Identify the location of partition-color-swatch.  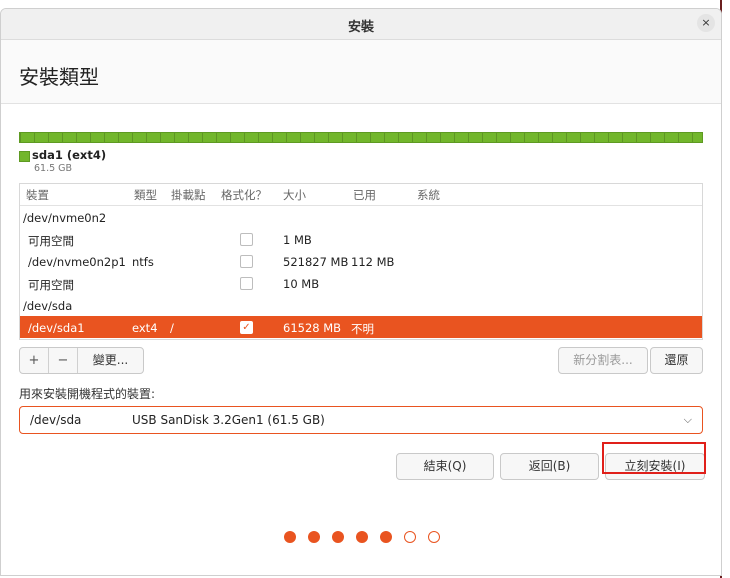
(24, 156).